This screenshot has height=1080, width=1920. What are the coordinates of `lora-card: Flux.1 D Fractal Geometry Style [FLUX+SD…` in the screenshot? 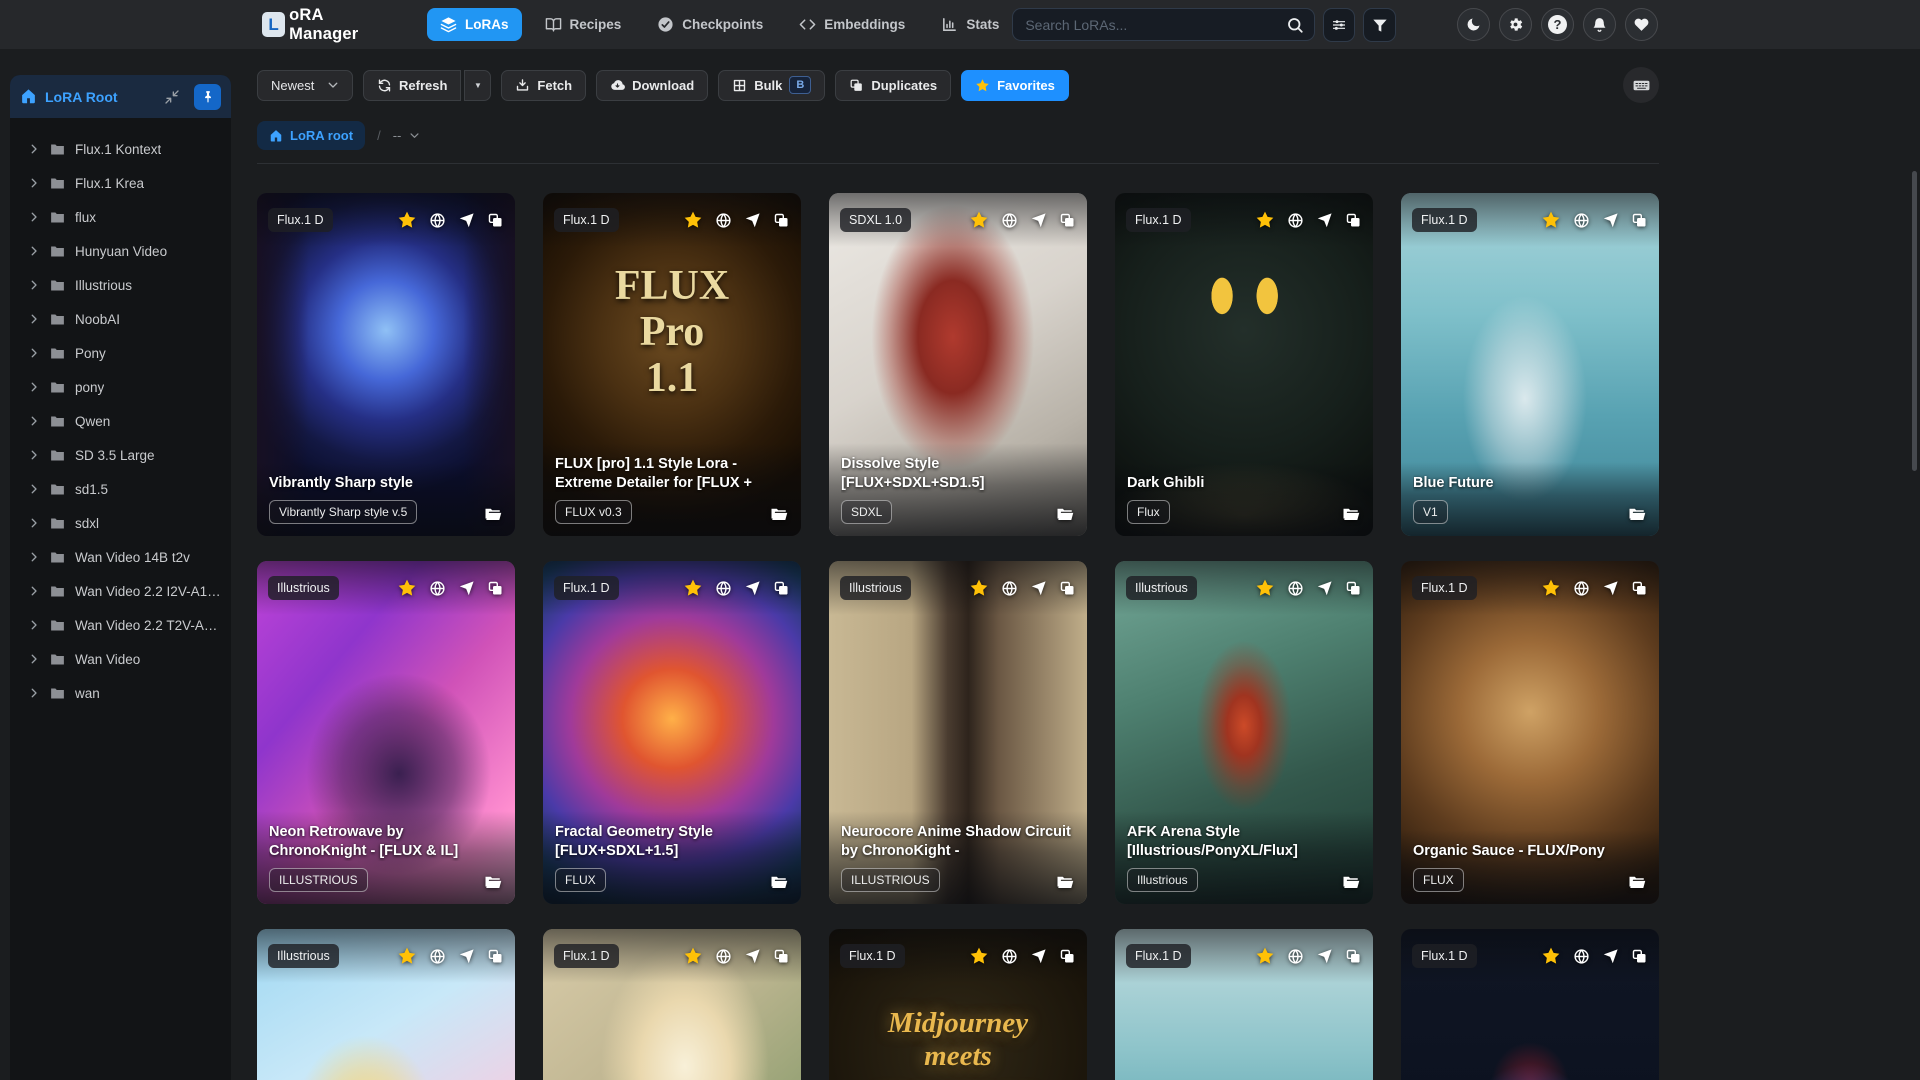 It's located at (672, 732).